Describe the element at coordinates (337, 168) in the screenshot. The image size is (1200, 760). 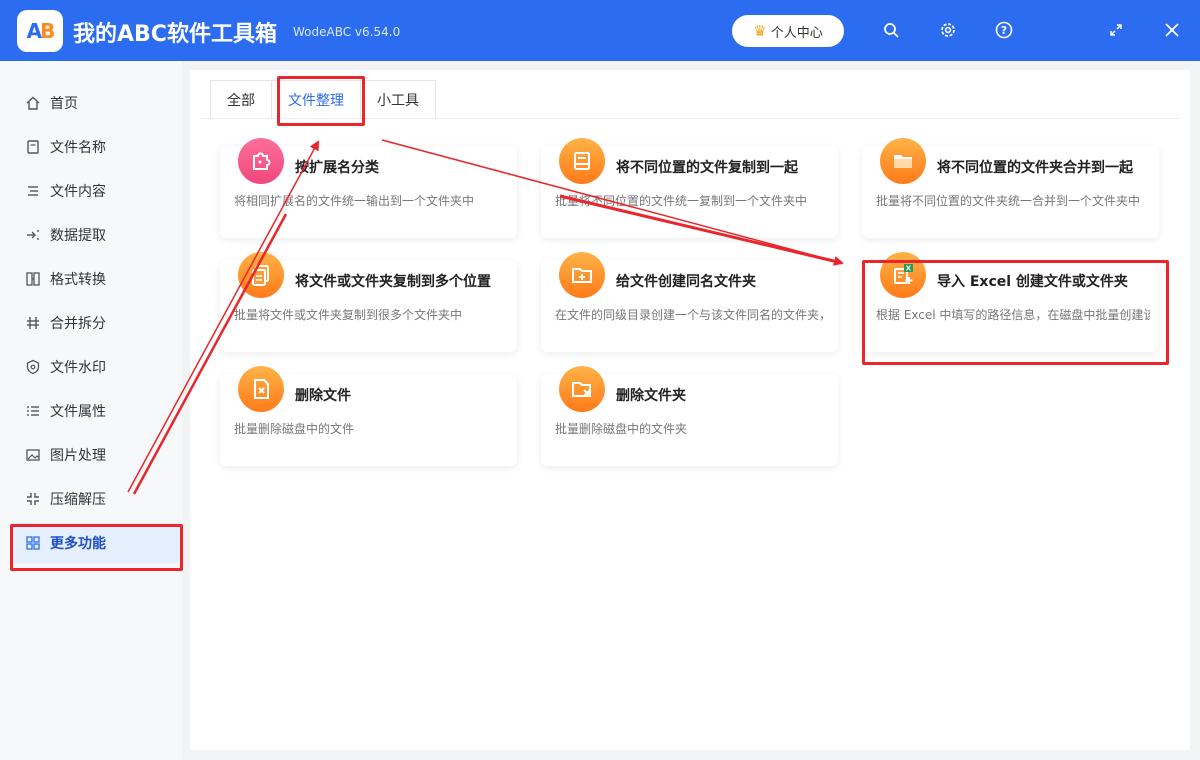
I see `card-title: 按扩展名分类` at that location.